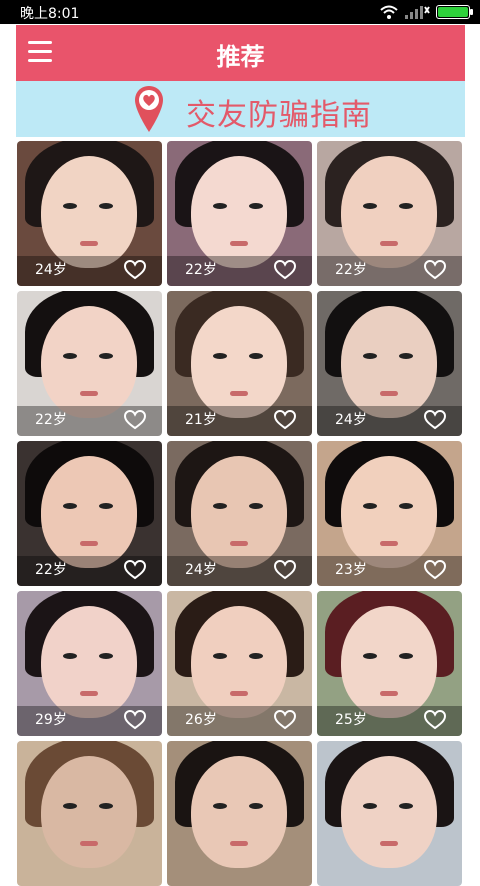 This screenshot has width=480, height=886. Describe the element at coordinates (201, 720) in the screenshot. I see `age-label: 26岁` at that location.